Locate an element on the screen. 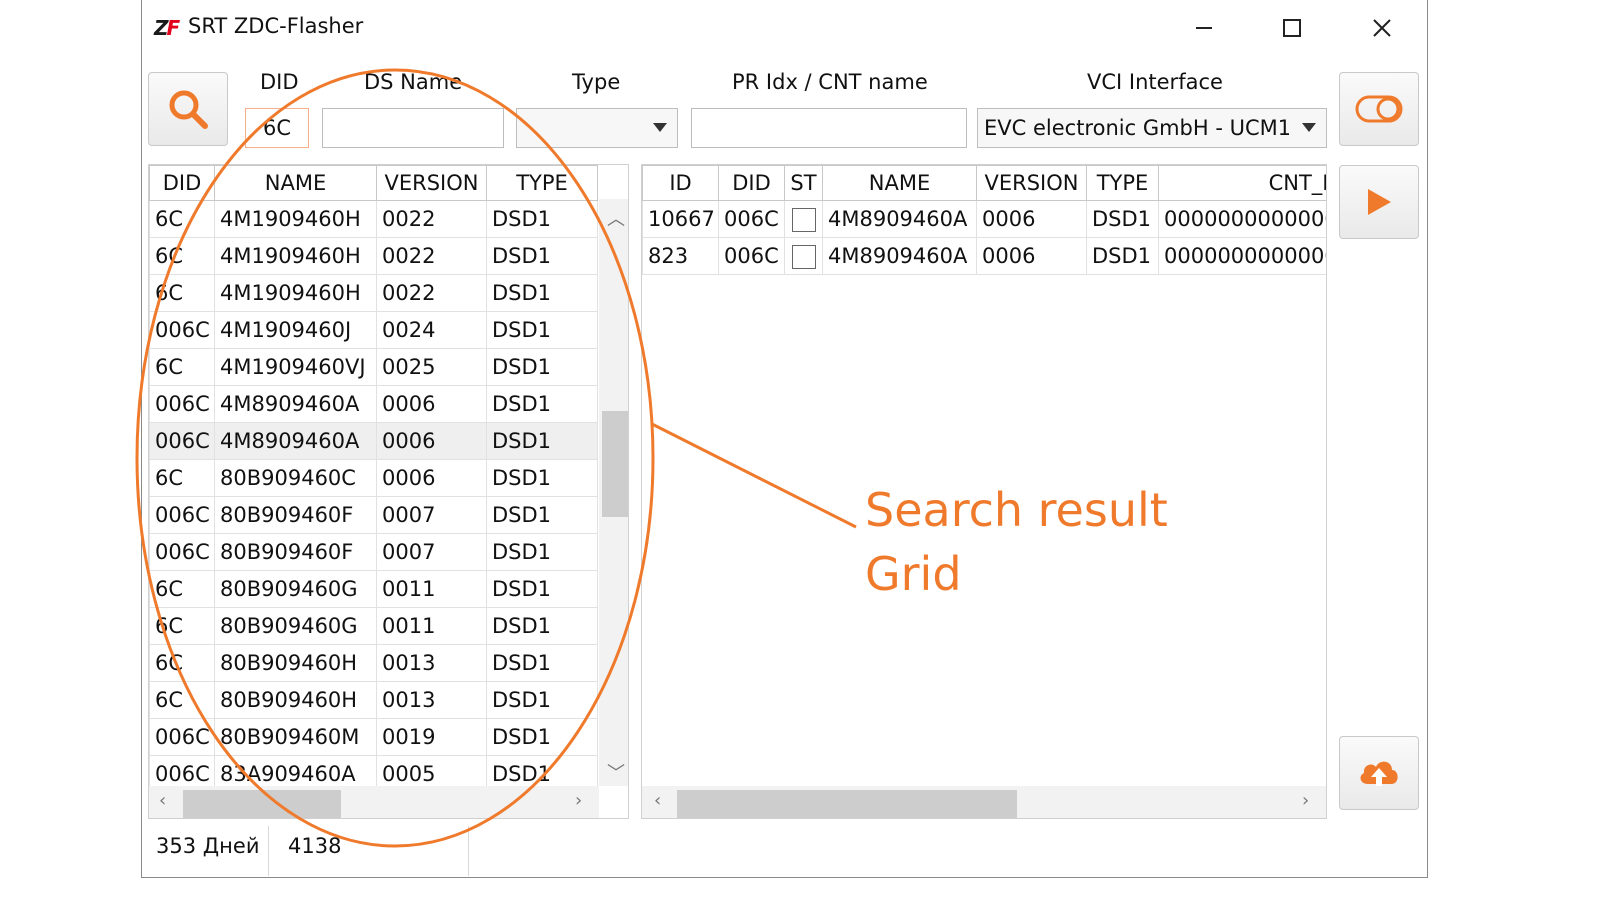 The width and height of the screenshot is (1600, 900). annotation-pointer-line is located at coordinates (754, 475).